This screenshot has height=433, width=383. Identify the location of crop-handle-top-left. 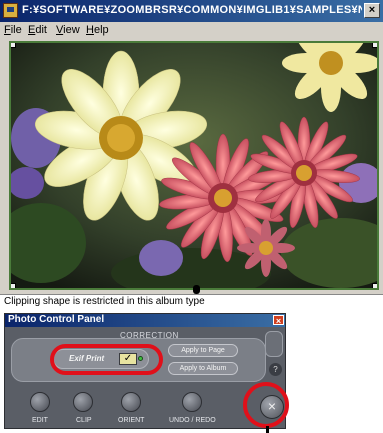
(13, 45).